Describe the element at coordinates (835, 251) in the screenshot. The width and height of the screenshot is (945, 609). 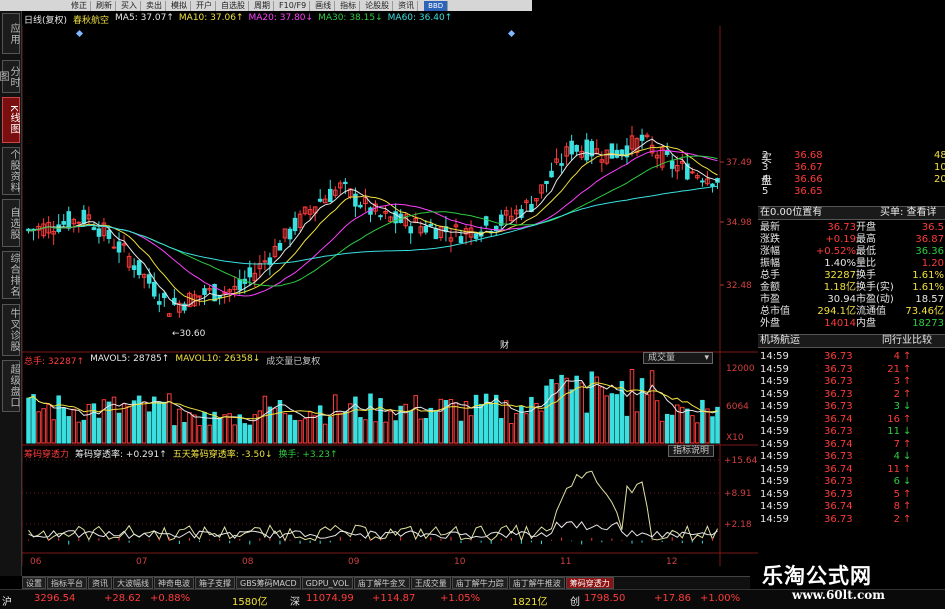
I see `quote-value: +0.52%` at that location.